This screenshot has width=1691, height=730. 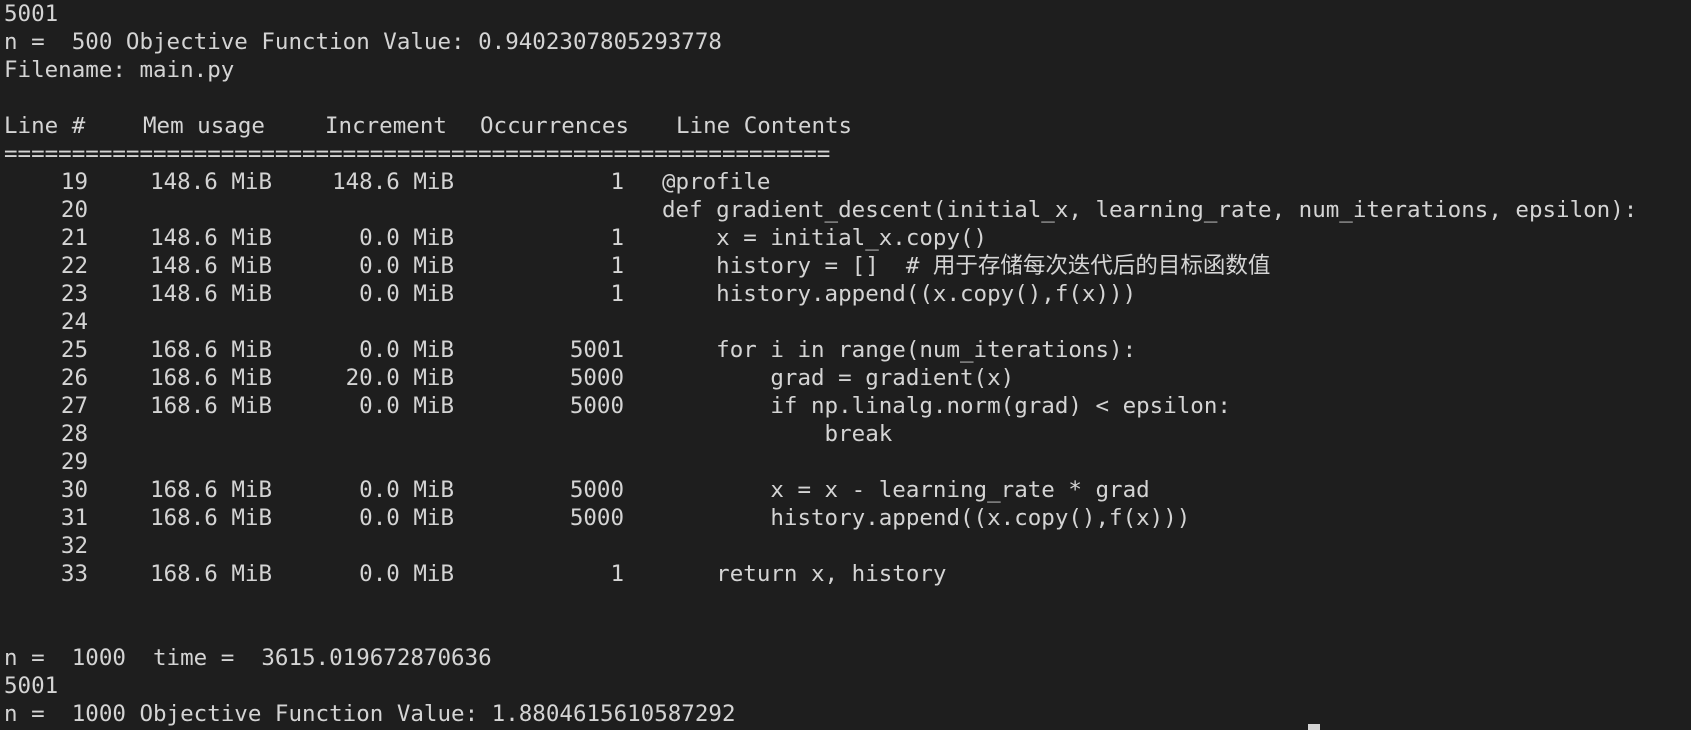 I want to click on line-number: 29, so click(x=74, y=462).